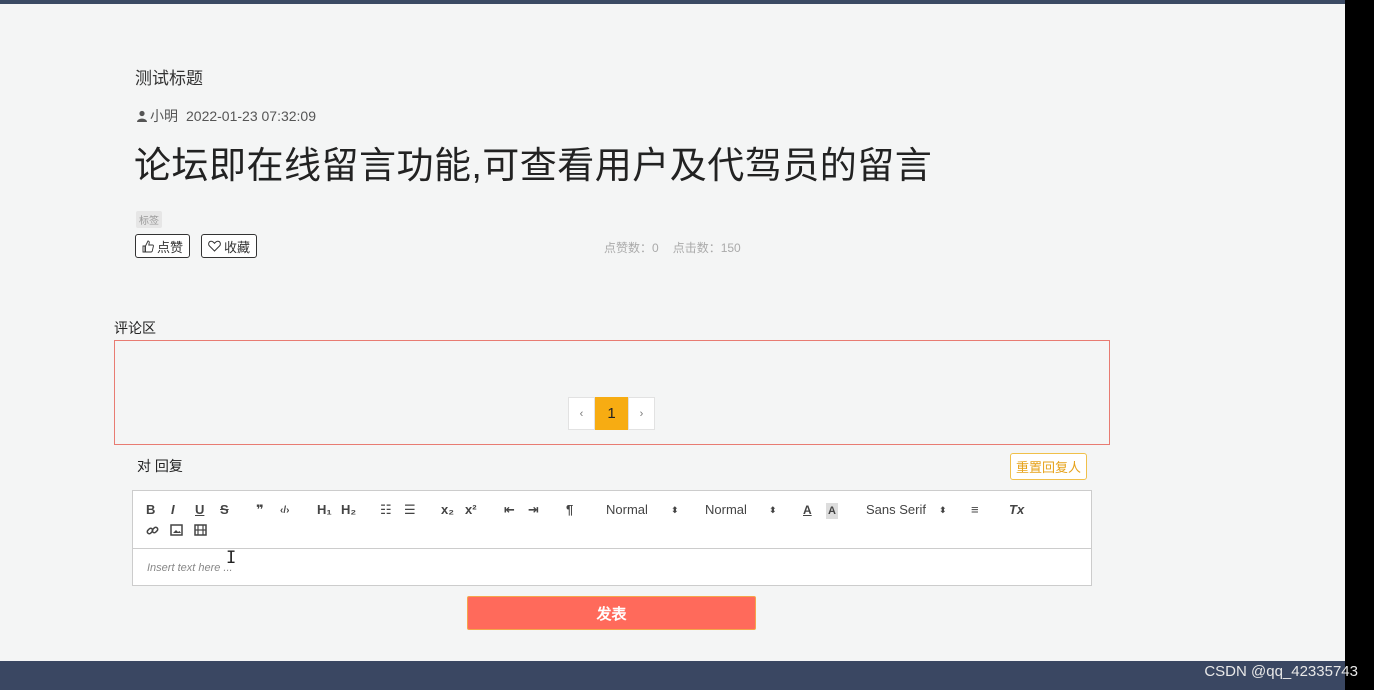  What do you see at coordinates (284, 511) in the screenshot?
I see `code-block-button: ‹/›` at bounding box center [284, 511].